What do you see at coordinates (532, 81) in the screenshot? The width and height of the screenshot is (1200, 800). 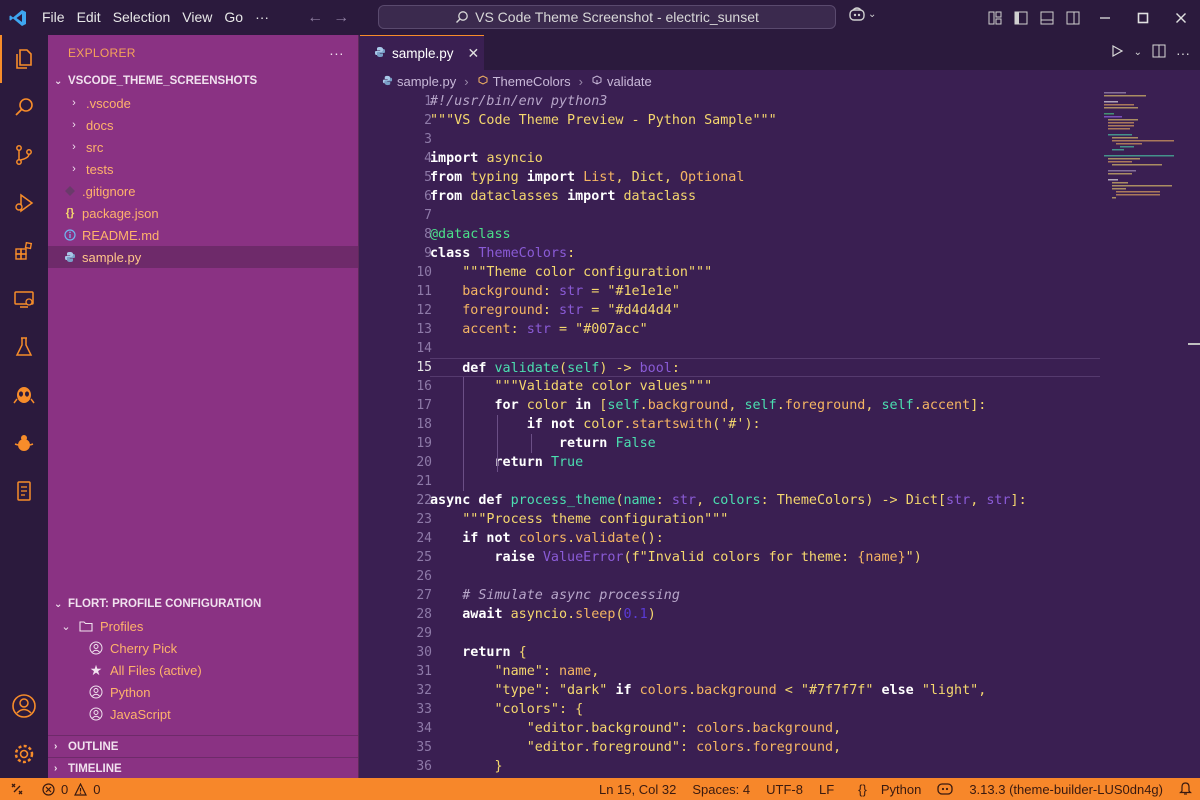 I see `breadcrumb-class: ThemeColors` at bounding box center [532, 81].